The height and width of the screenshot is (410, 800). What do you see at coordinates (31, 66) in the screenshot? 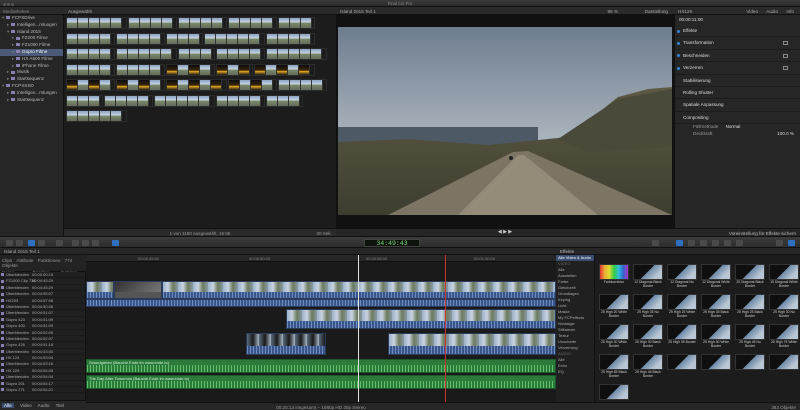
I see `library-item: ▸ iPhone Filme` at bounding box center [31, 66].